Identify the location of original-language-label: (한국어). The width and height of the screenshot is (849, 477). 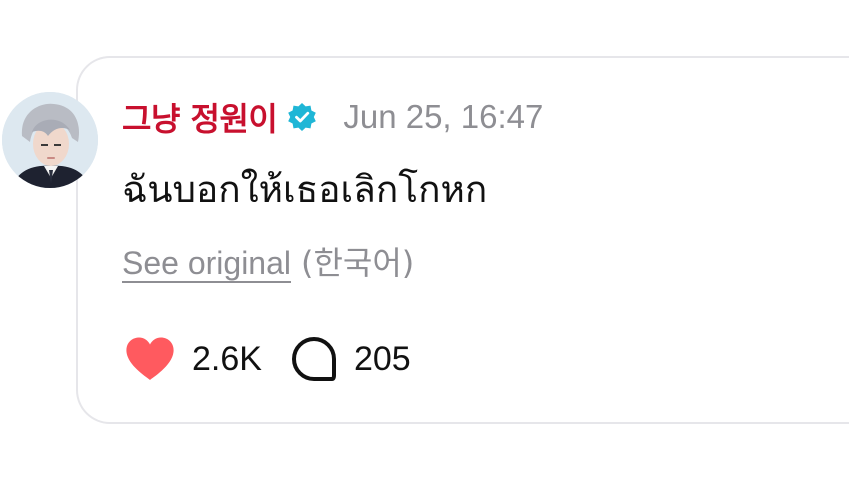
(358, 263).